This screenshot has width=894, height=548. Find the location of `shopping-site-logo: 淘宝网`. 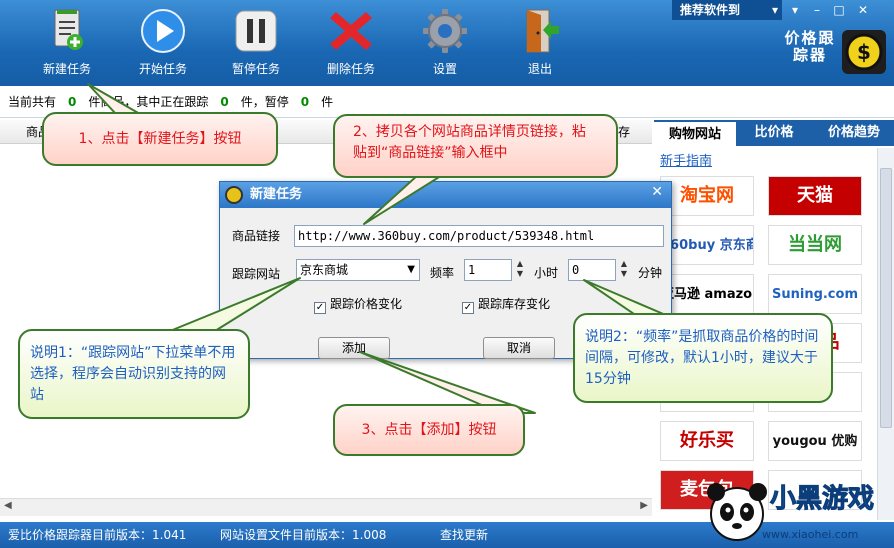

shopping-site-logo: 淘宝网 is located at coordinates (707, 196).